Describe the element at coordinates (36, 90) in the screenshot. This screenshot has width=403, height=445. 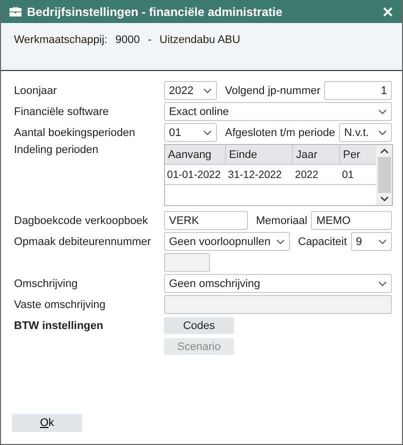
I see `field-label: Loonjaar` at that location.